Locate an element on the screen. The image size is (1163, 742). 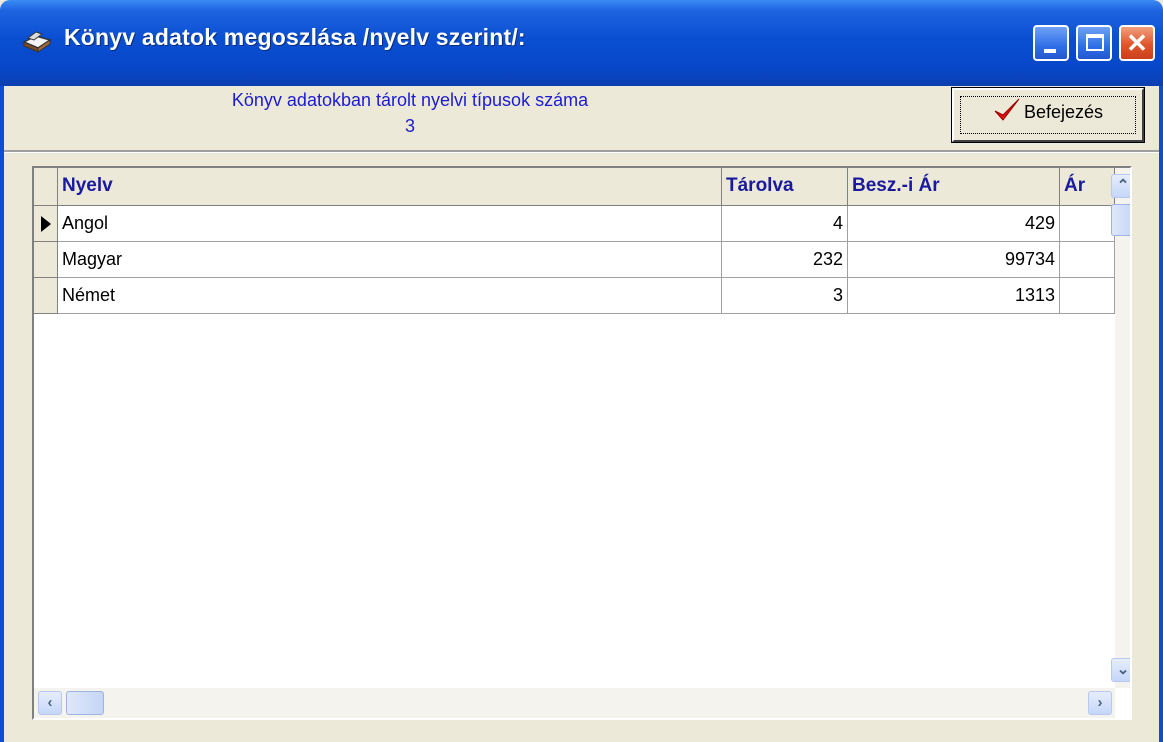
finish-button: Befejezés is located at coordinates (1048, 115).